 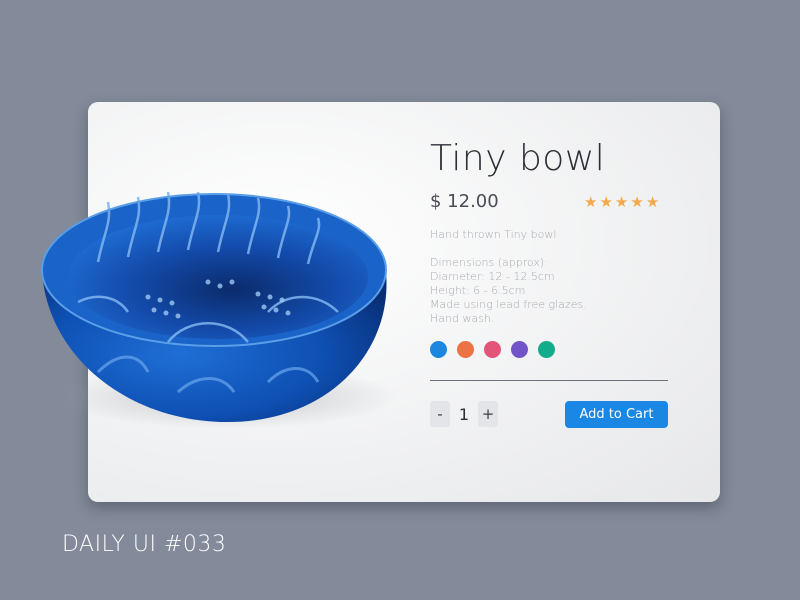 What do you see at coordinates (440, 414) in the screenshot?
I see `decrement-button: -` at bounding box center [440, 414].